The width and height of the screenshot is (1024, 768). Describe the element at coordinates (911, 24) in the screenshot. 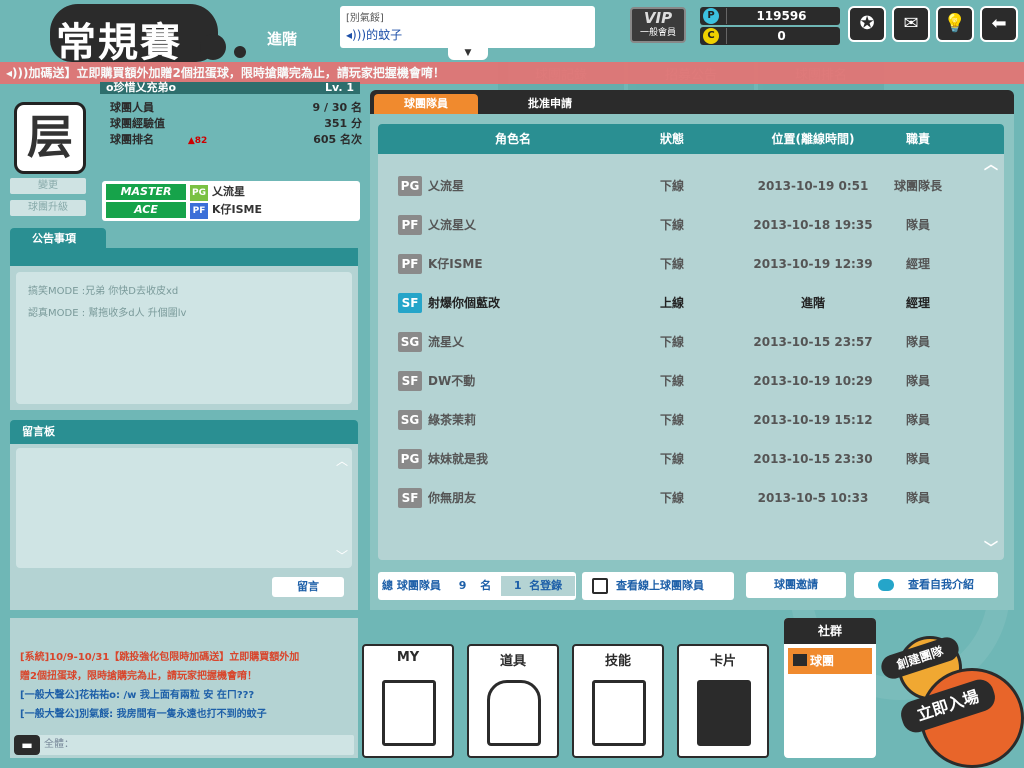

I see `mail-button: ✉` at that location.